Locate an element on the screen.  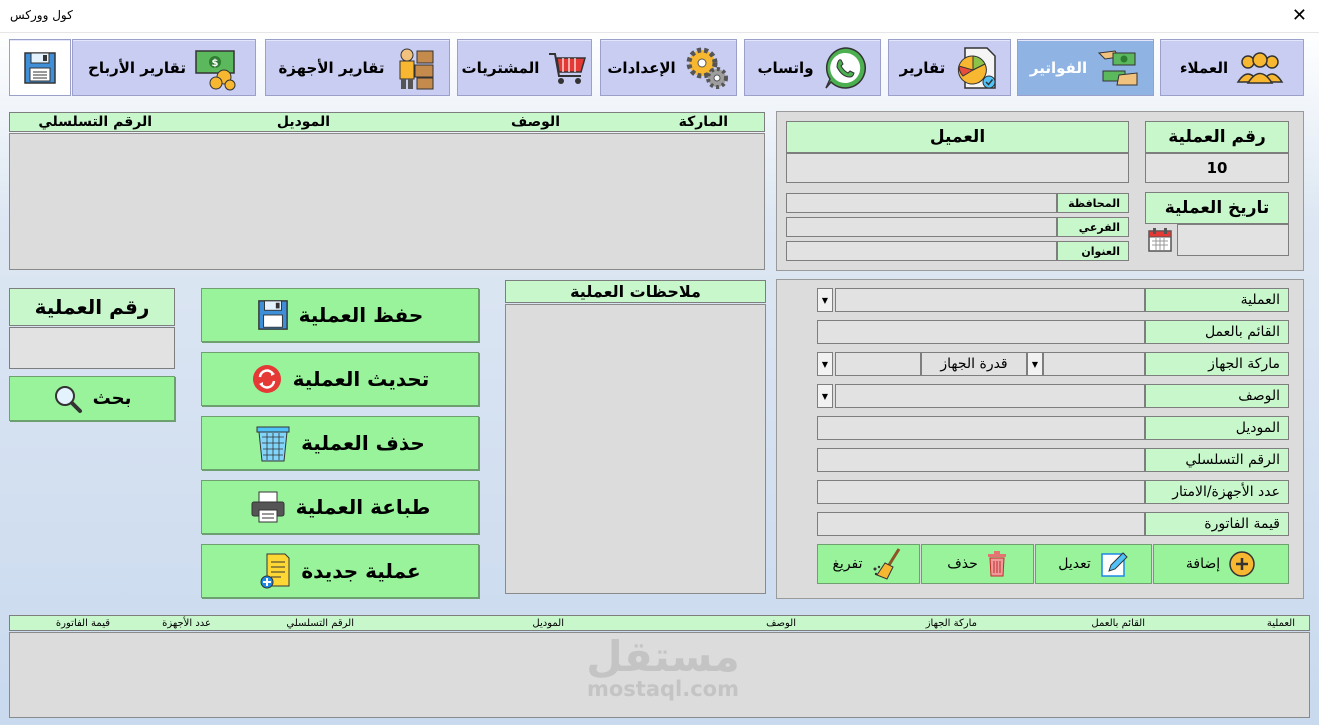
gears-icon is located at coordinates (707, 68).